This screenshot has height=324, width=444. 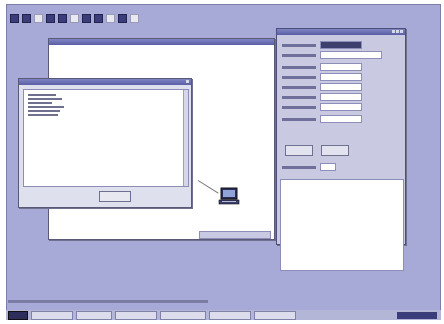 I want to click on canvas-footer, so click(x=235, y=235).